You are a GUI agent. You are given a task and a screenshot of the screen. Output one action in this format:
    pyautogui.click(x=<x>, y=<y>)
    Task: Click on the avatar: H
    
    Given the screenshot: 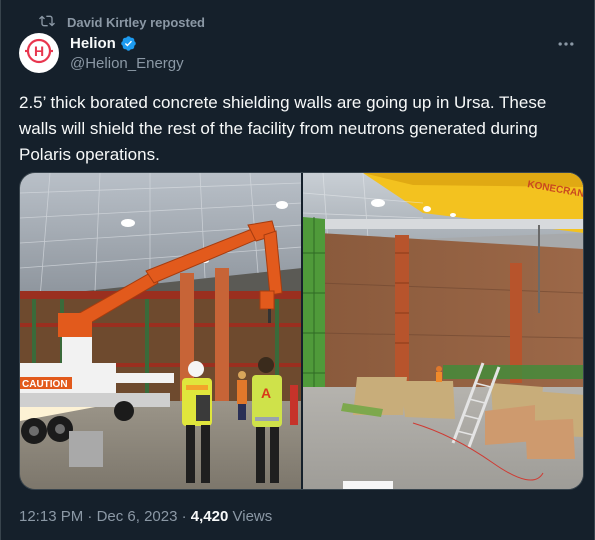 What is the action you would take?
    pyautogui.click(x=39, y=53)
    